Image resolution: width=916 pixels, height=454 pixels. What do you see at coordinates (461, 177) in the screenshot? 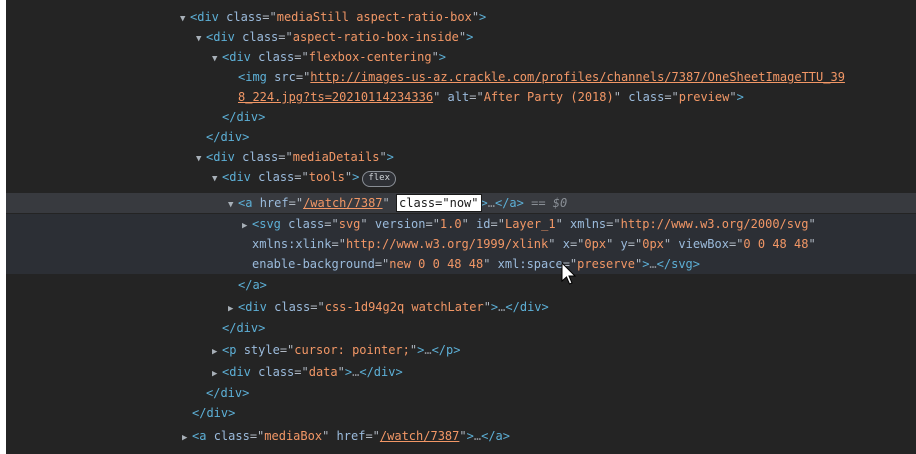
I see `tree-node-tools: ▼ <div class="tools"> flex` at bounding box center [461, 177].